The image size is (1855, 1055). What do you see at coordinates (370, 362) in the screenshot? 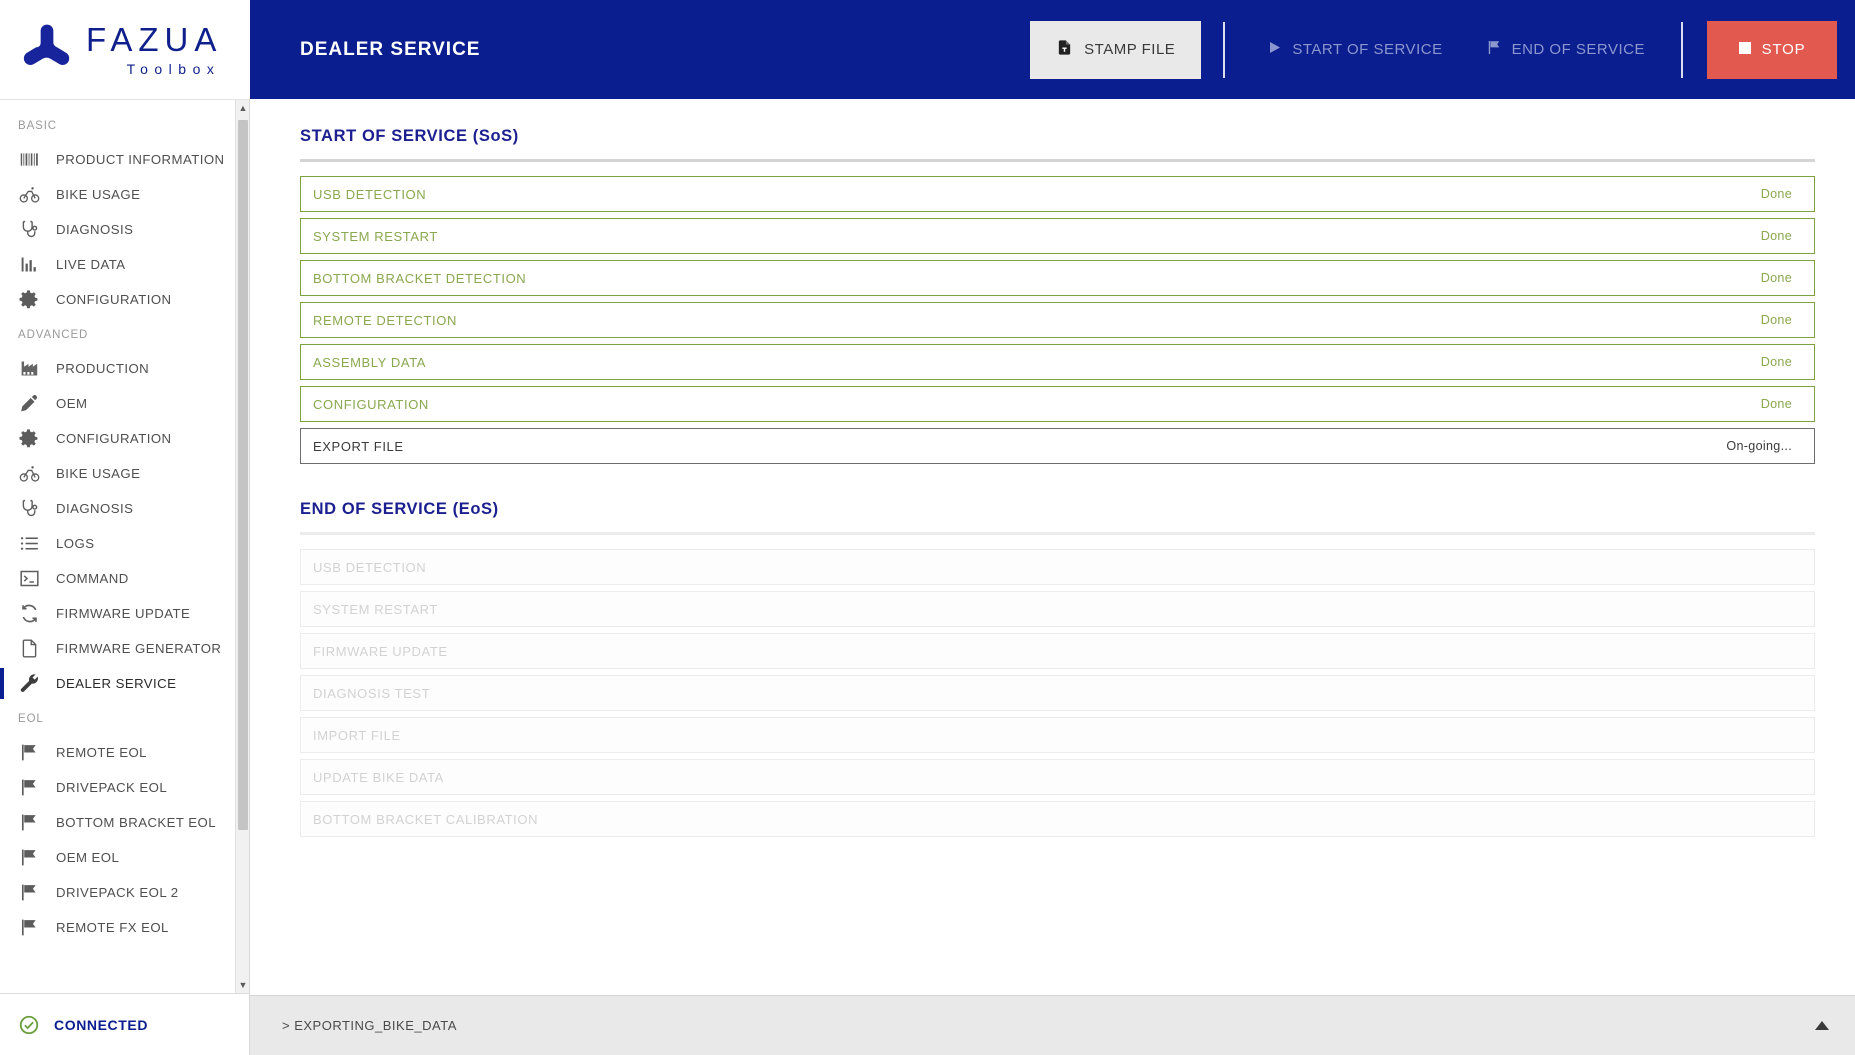
I see `service-step-name: ASSEMBLY DATA` at bounding box center [370, 362].